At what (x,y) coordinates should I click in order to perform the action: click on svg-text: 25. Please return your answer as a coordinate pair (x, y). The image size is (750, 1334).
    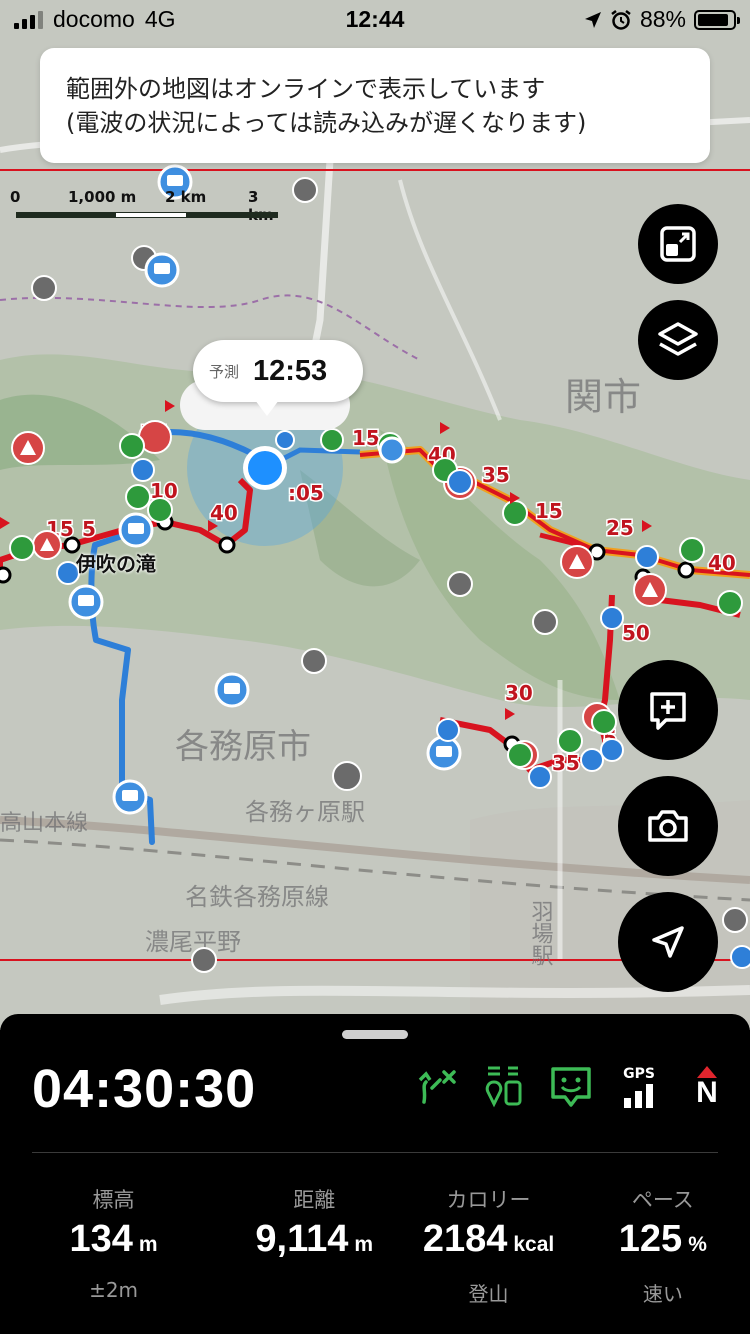
    Looking at the image, I should click on (620, 528).